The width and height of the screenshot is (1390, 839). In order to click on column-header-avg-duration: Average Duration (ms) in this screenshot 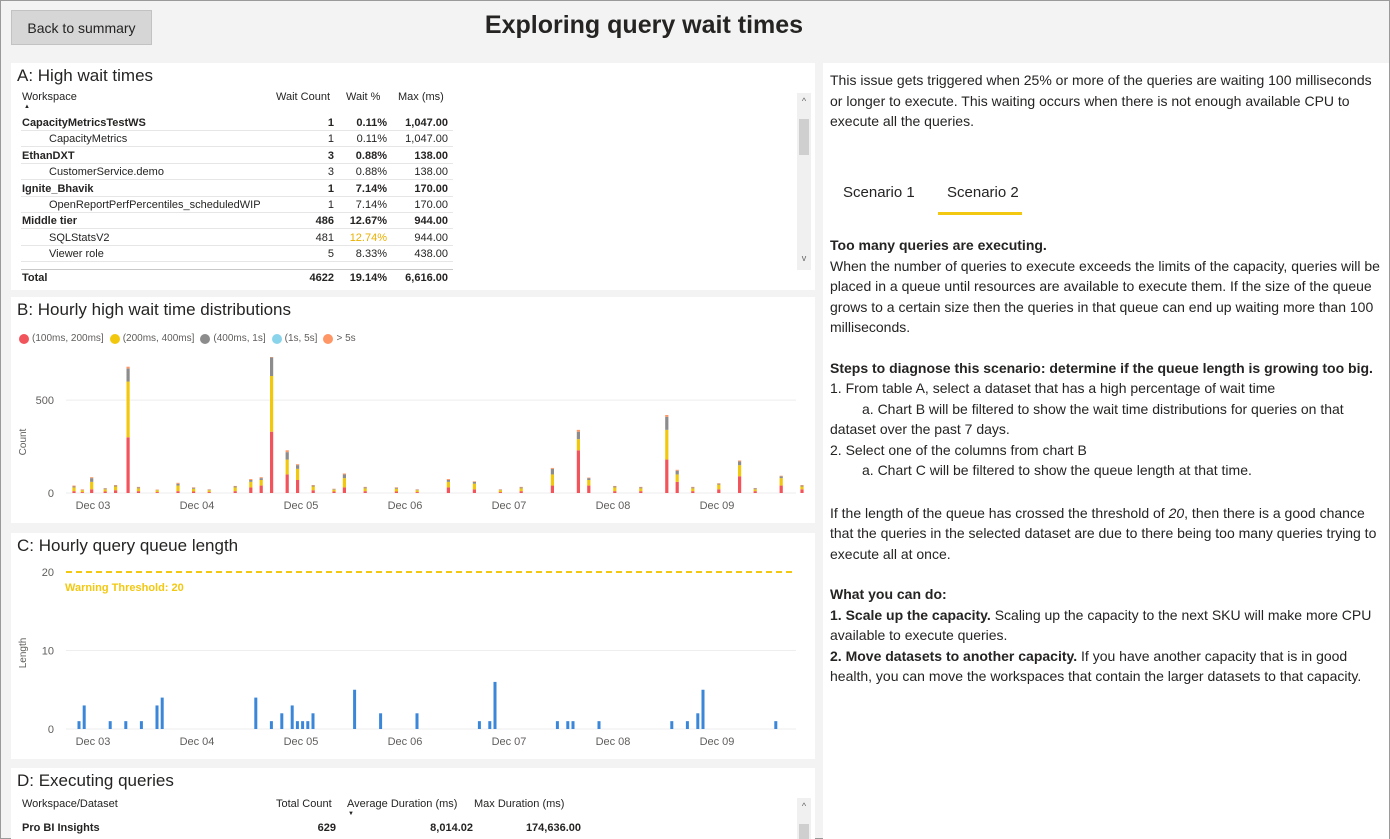, I will do `click(402, 804)`.